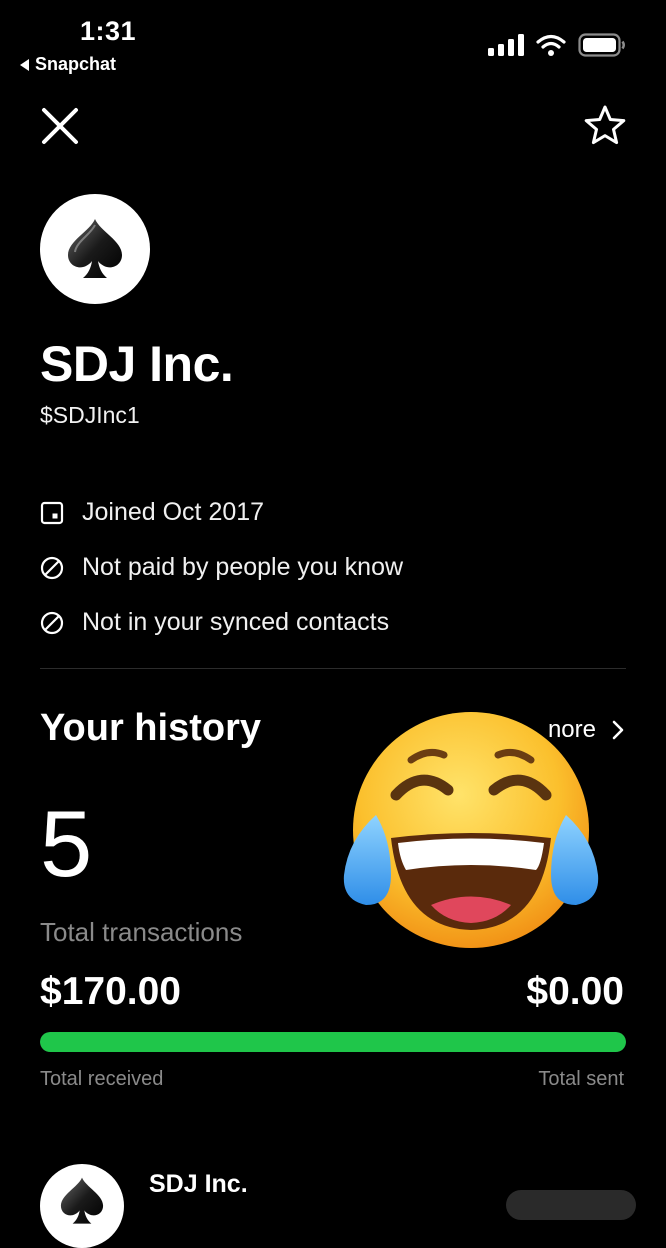  I want to click on face-with-tears-of-joy-icon, so click(471, 830).